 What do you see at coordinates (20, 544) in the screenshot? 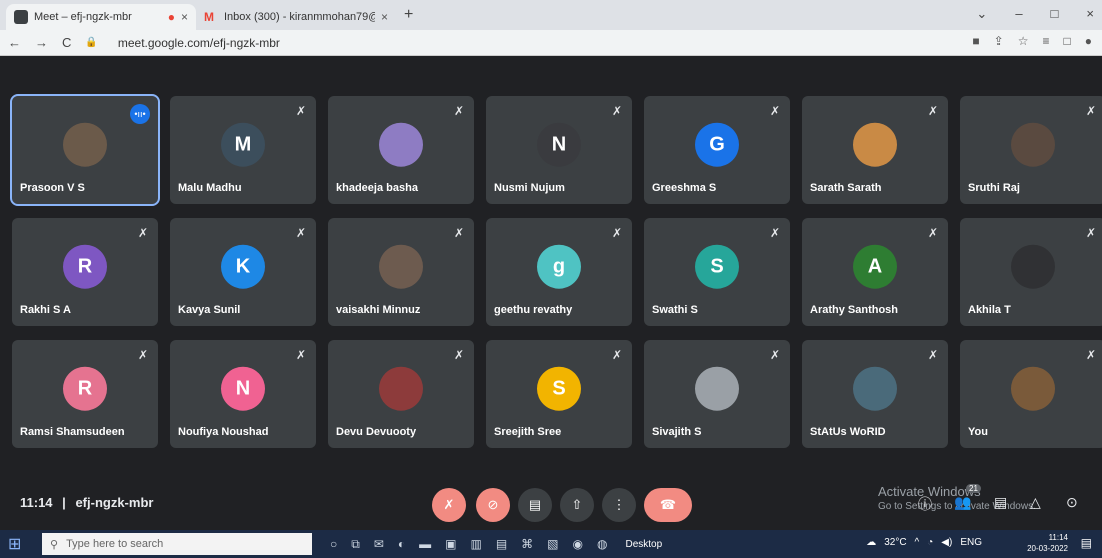
I see `windows-start-icon: ⊞` at bounding box center [20, 544].